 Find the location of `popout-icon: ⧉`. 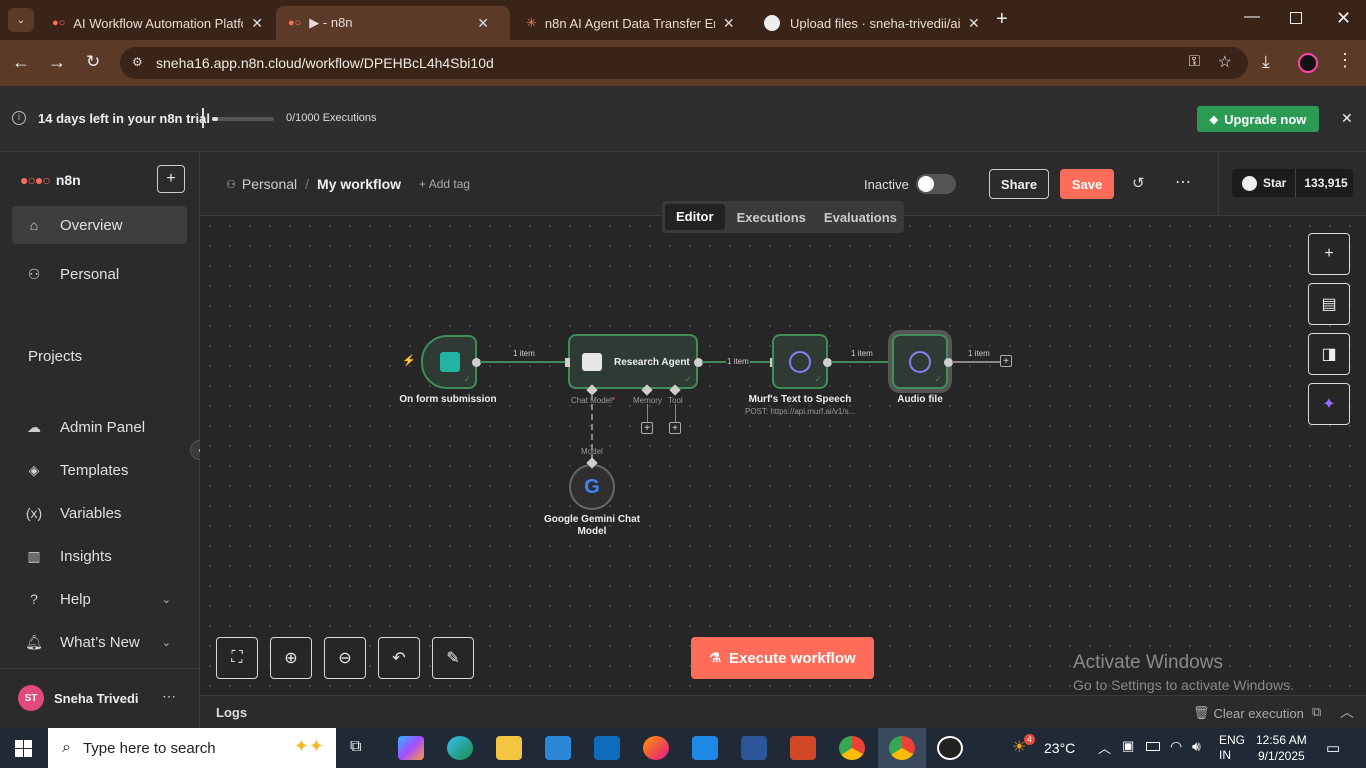

popout-icon: ⧉ is located at coordinates (1316, 712).